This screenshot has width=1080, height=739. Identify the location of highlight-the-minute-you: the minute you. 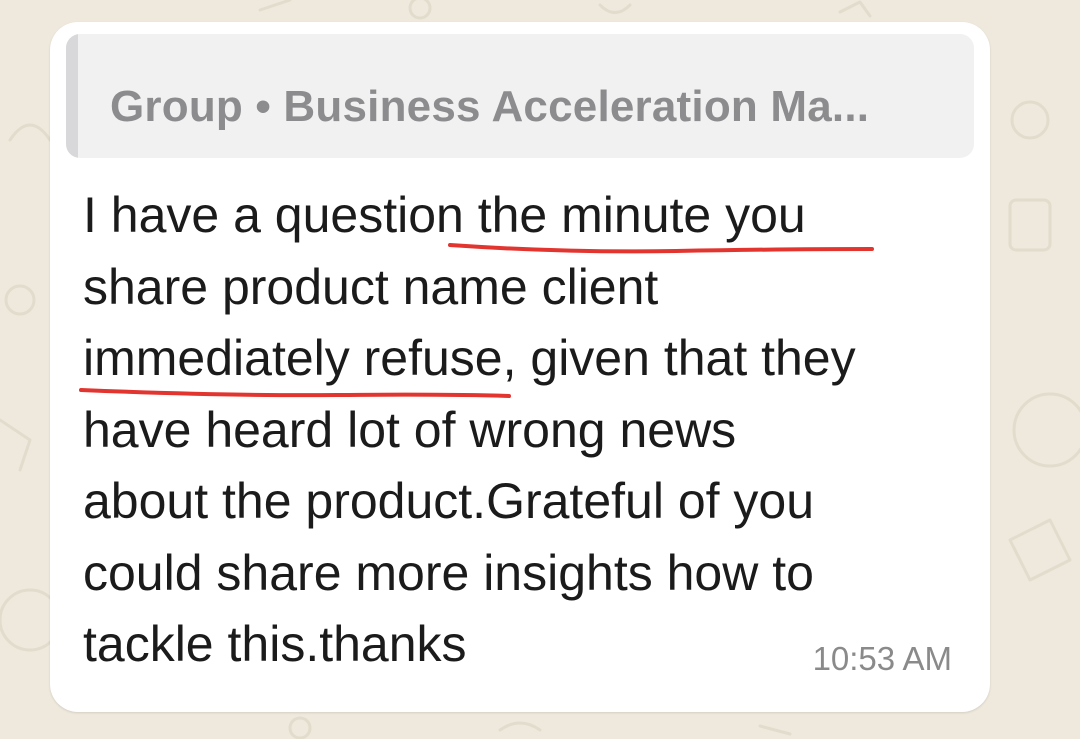
(660, 220).